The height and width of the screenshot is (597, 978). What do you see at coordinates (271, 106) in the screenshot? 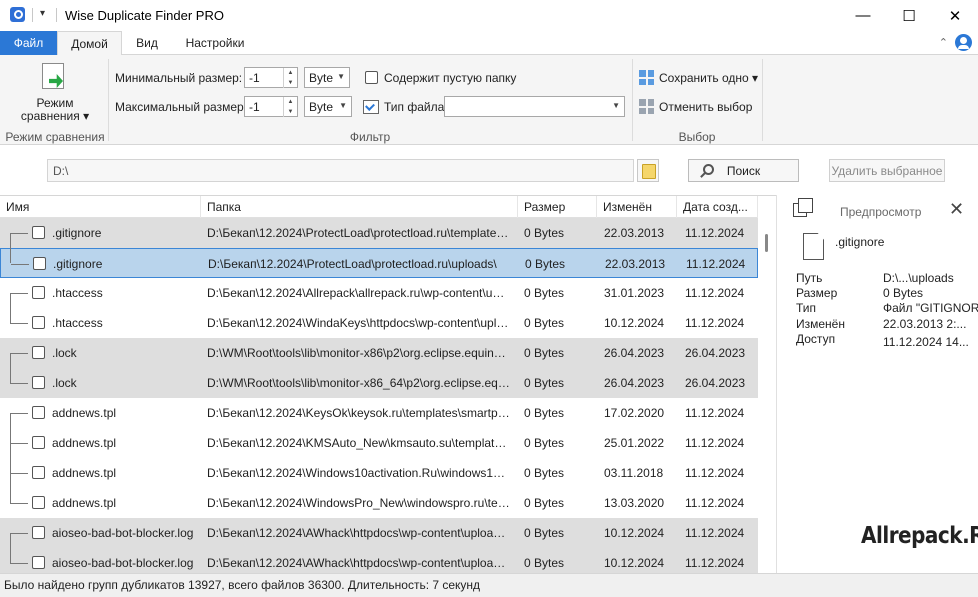
I see `max-size-stepper: -1 ▲ ▼` at bounding box center [271, 106].